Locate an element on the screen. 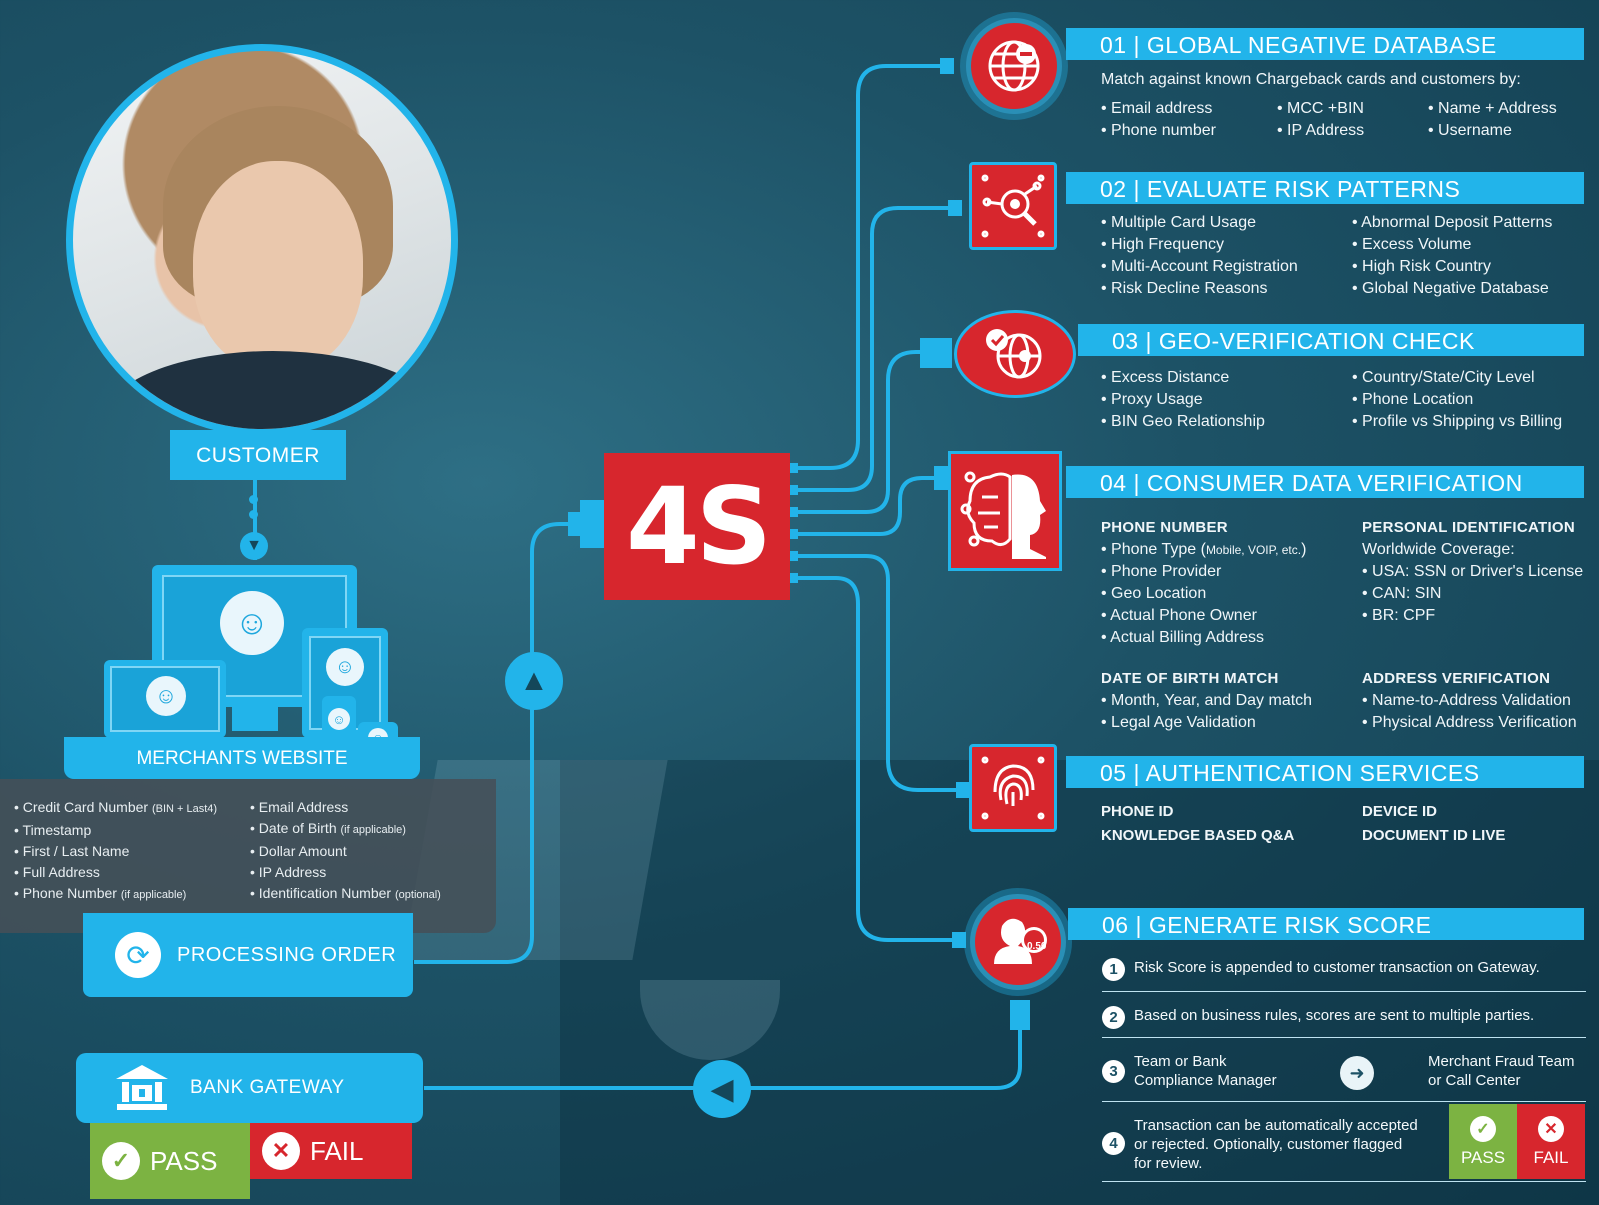 The height and width of the screenshot is (1205, 1599). order-data-item: • Email Address is located at coordinates (299, 807).